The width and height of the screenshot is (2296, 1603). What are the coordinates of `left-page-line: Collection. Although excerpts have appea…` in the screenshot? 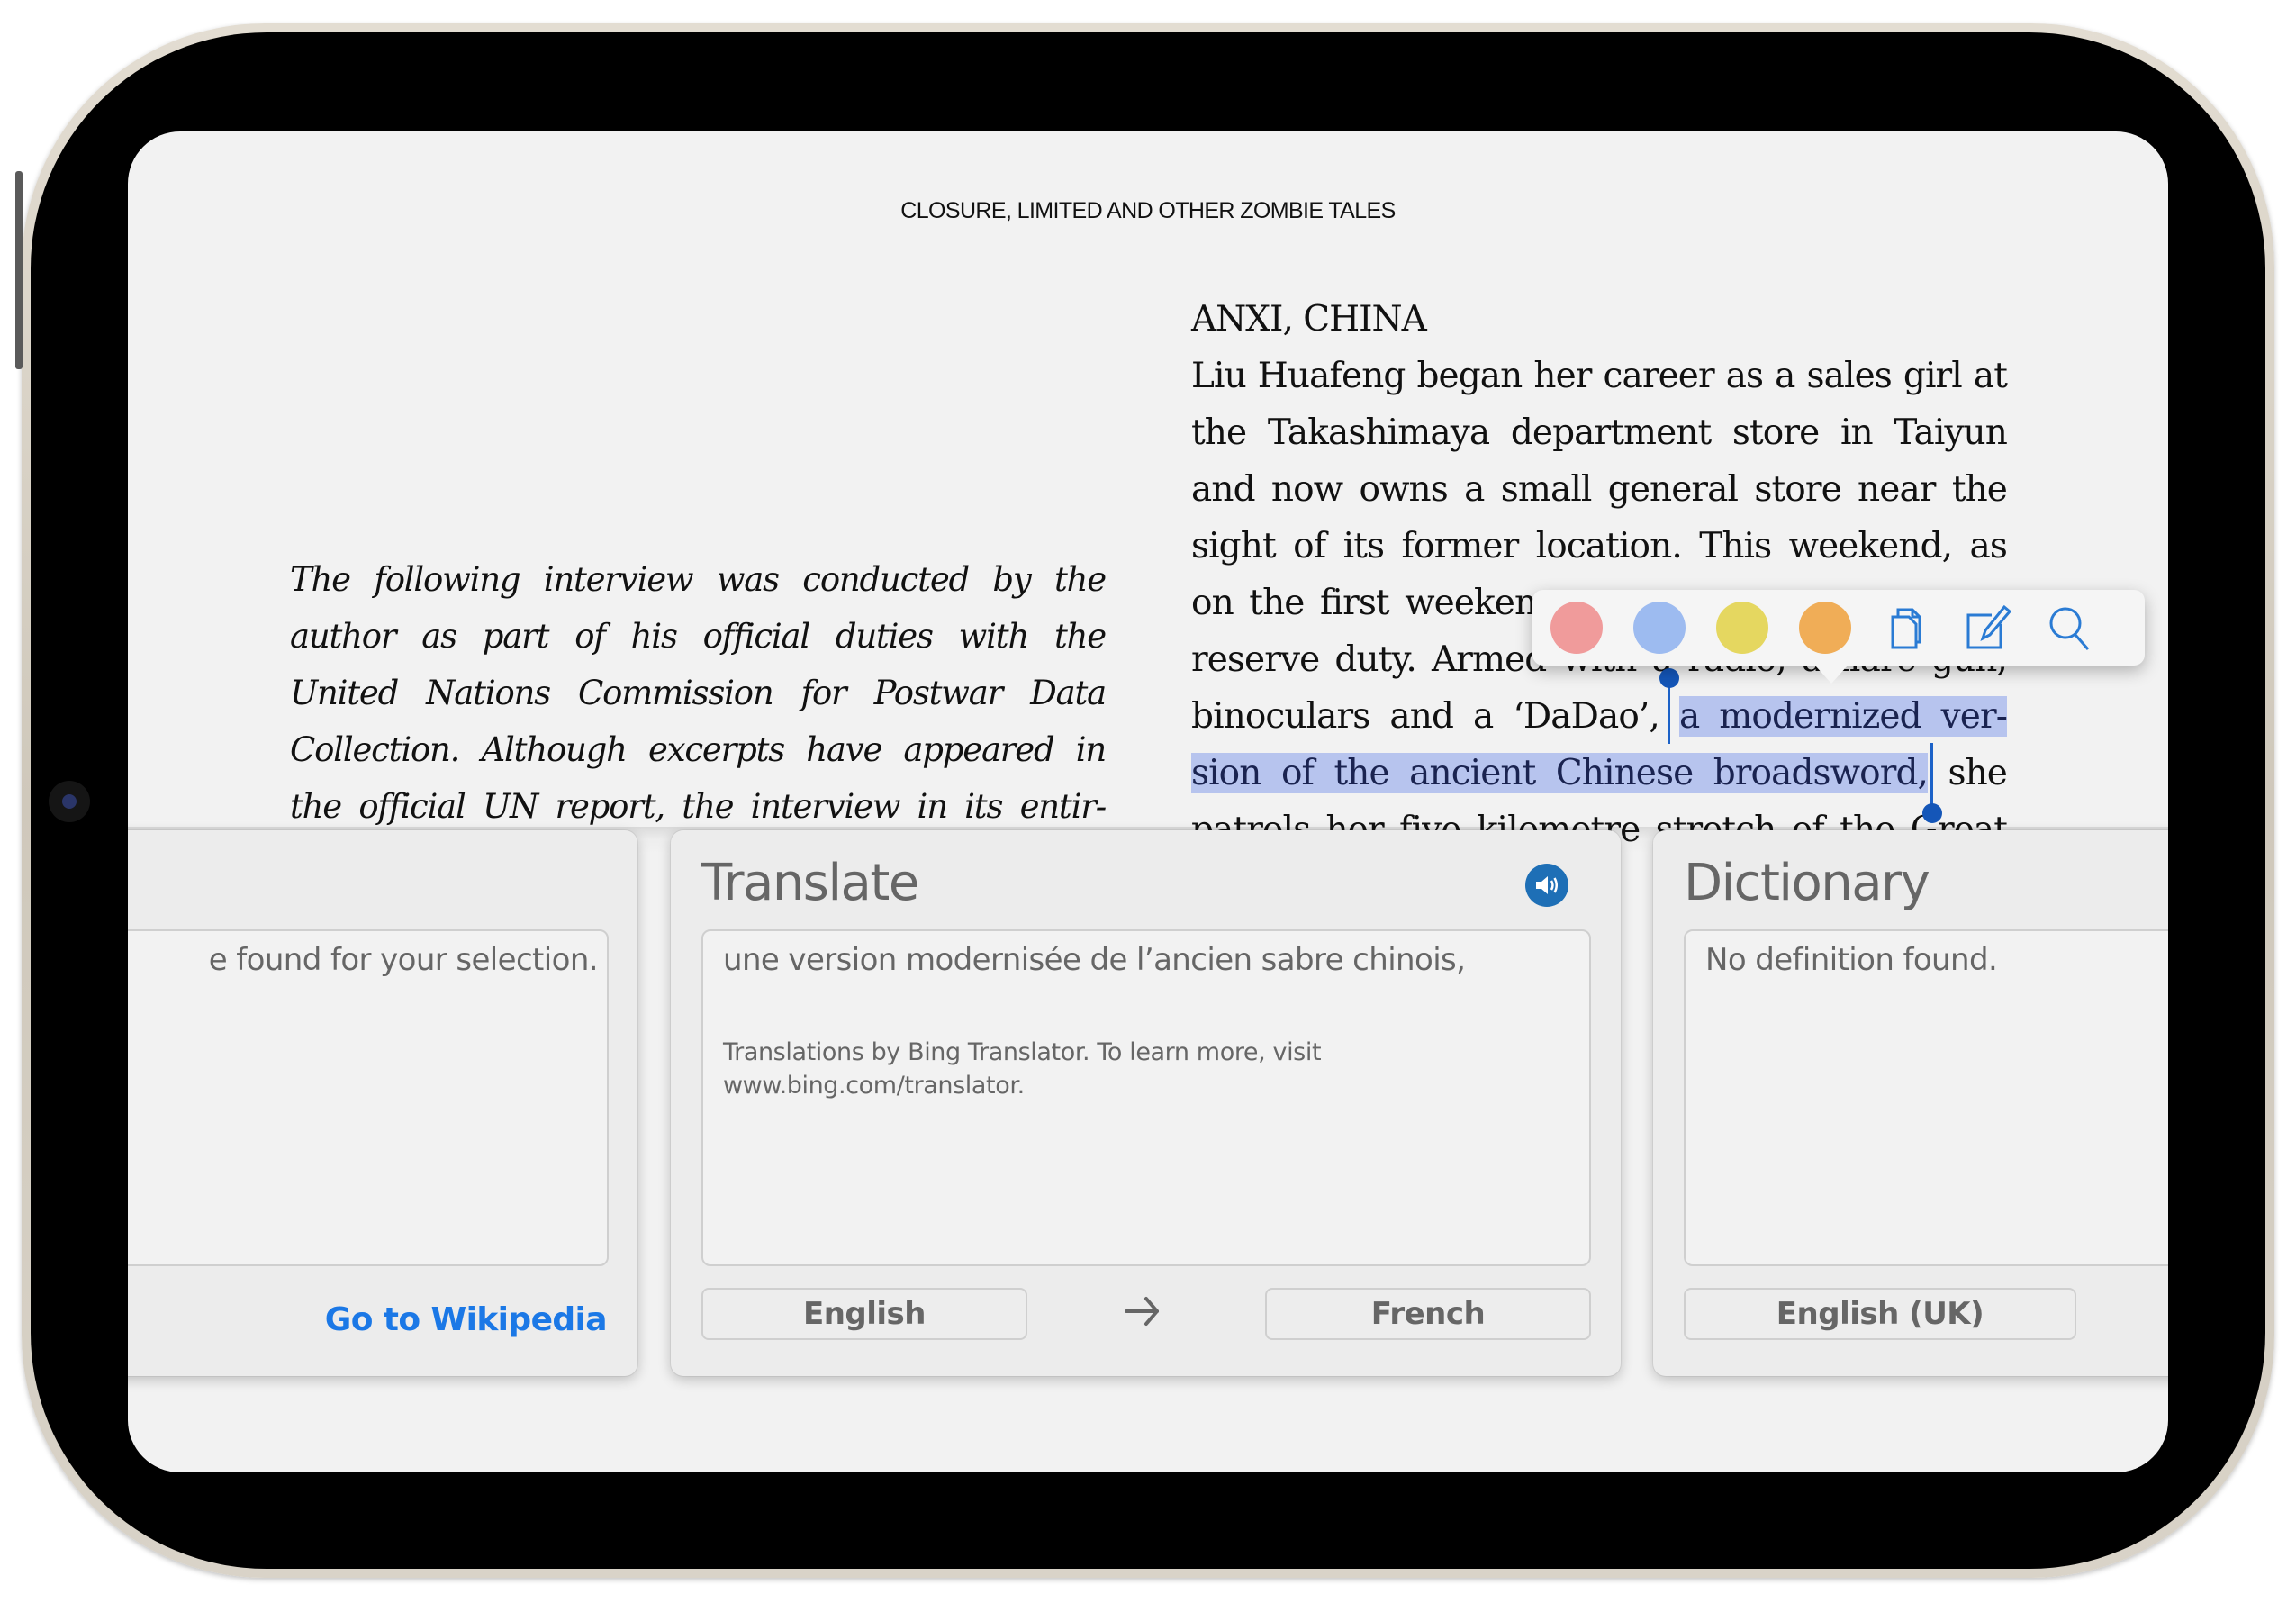 It's located at (698, 749).